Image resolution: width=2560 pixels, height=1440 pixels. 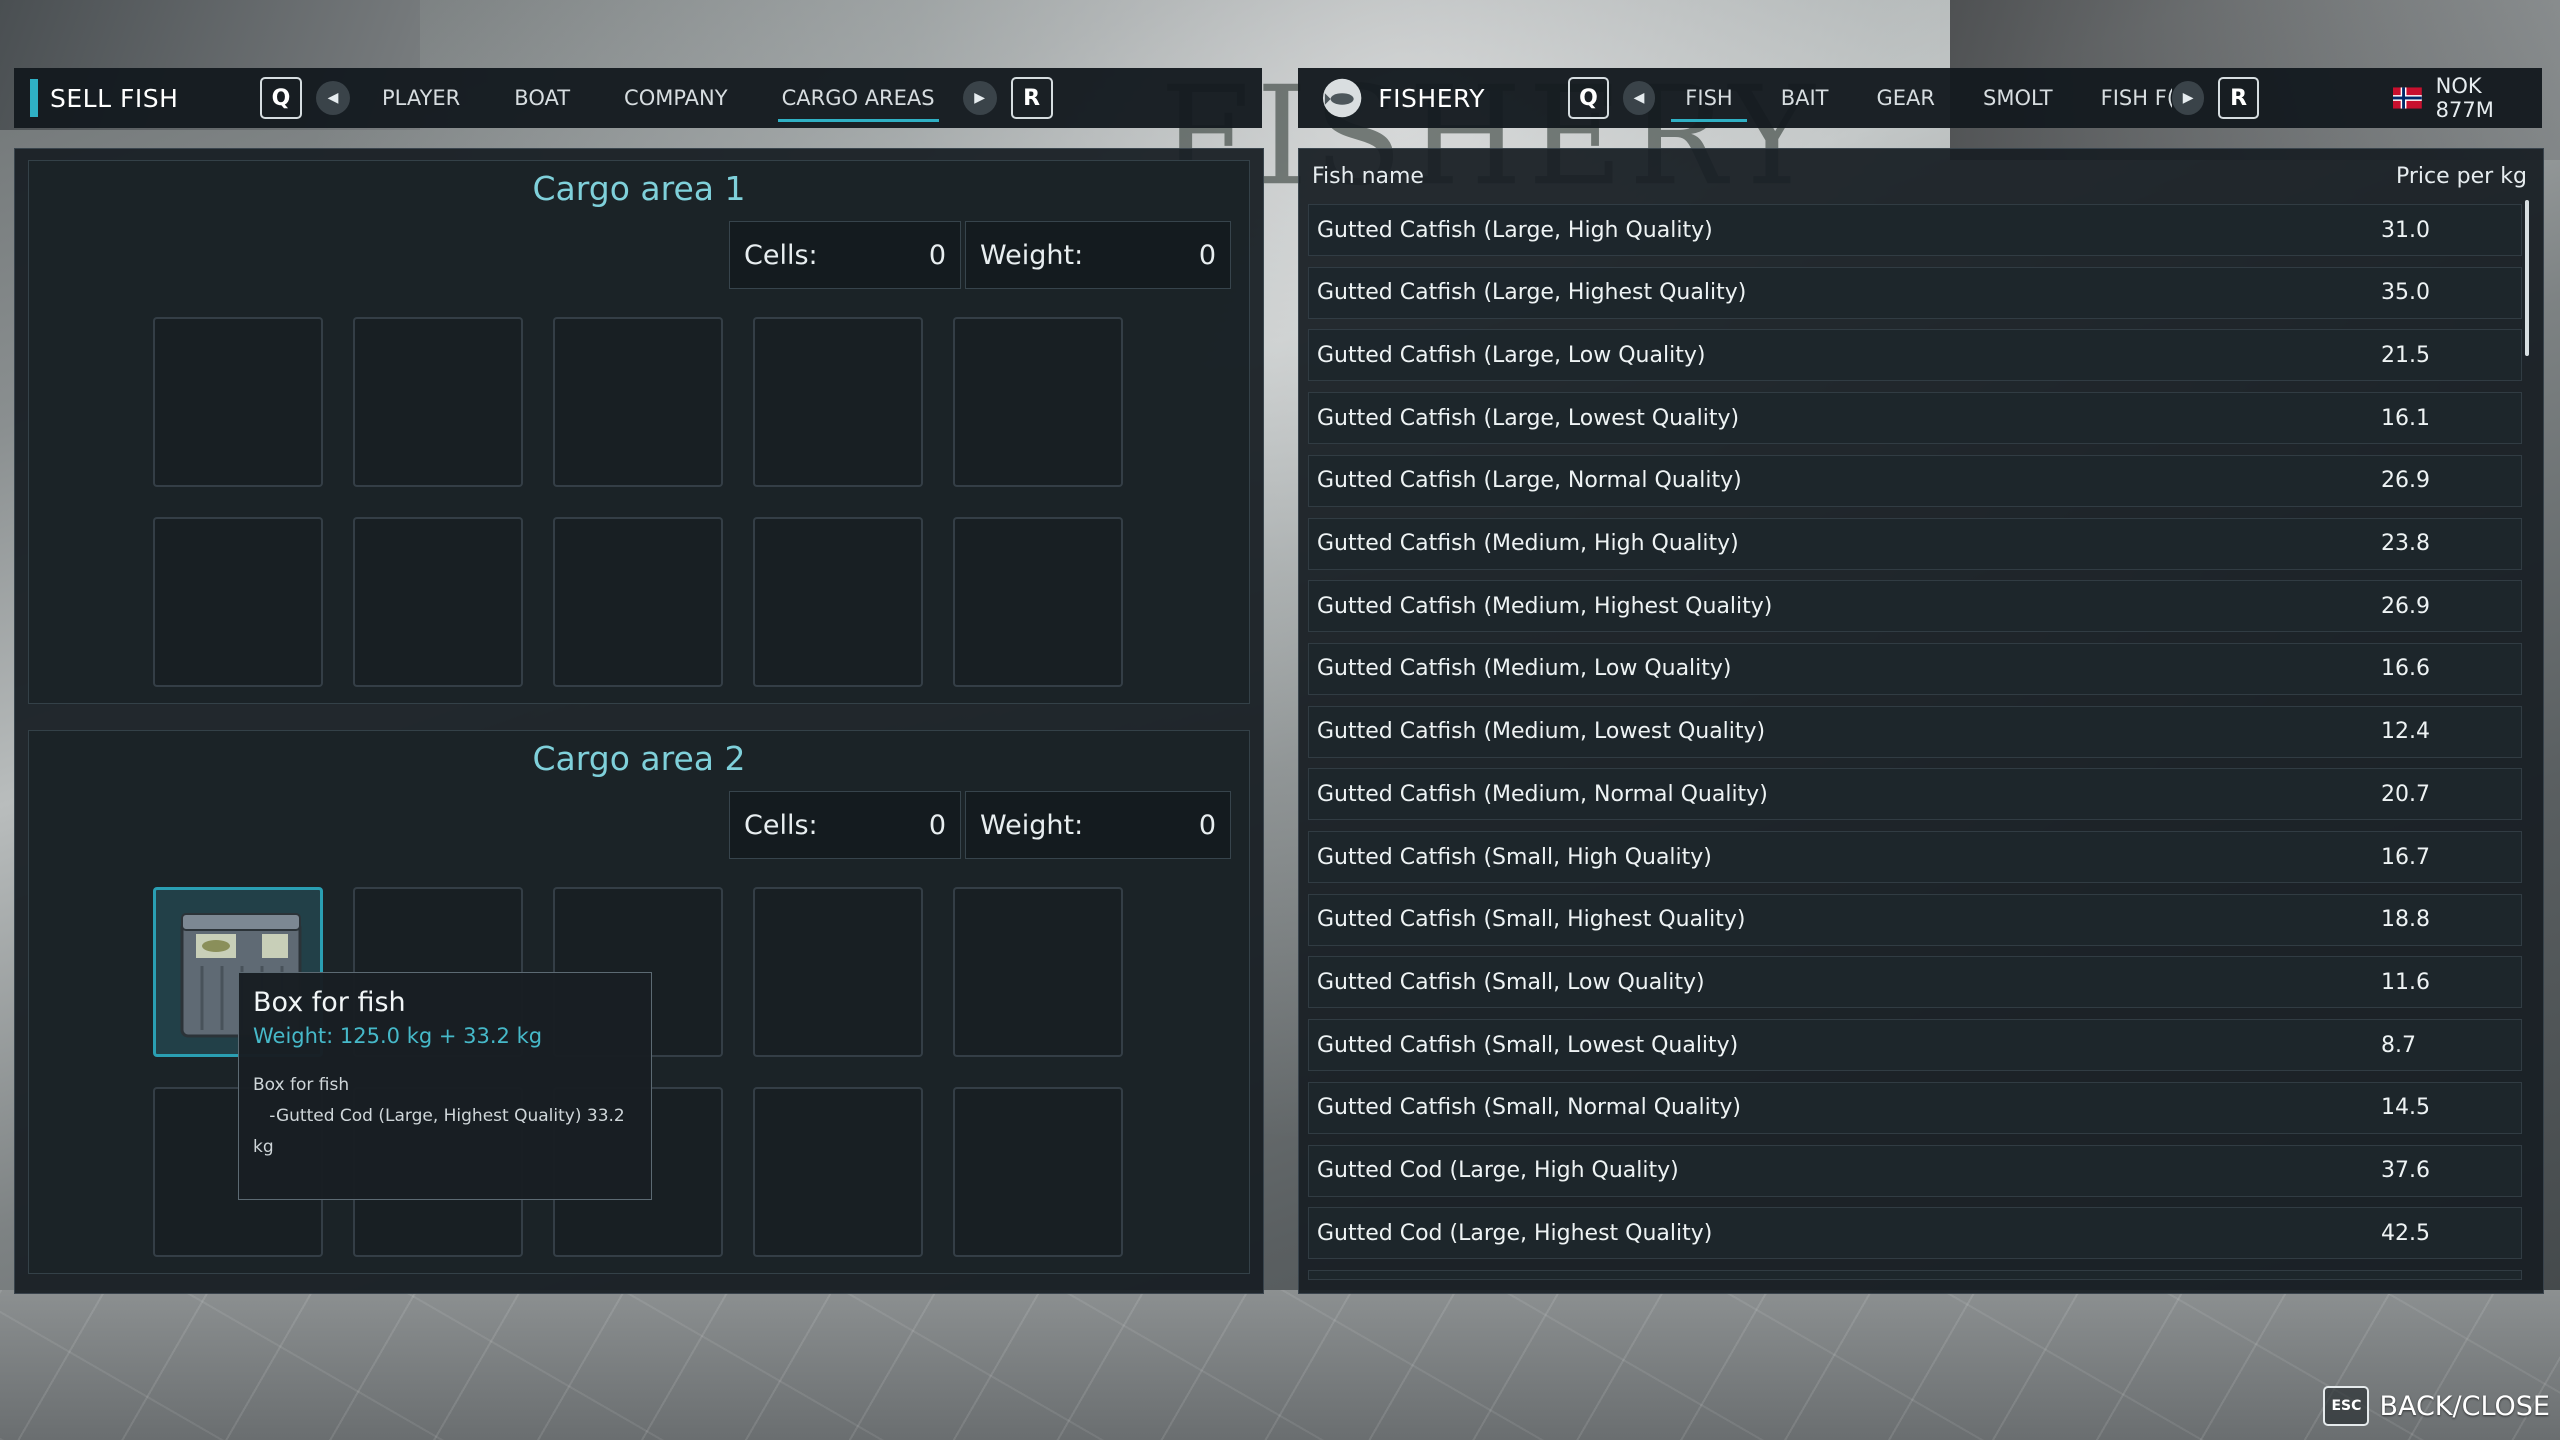 I want to click on back-close-control: ESC BACK/CLOSE, so click(x=2436, y=1406).